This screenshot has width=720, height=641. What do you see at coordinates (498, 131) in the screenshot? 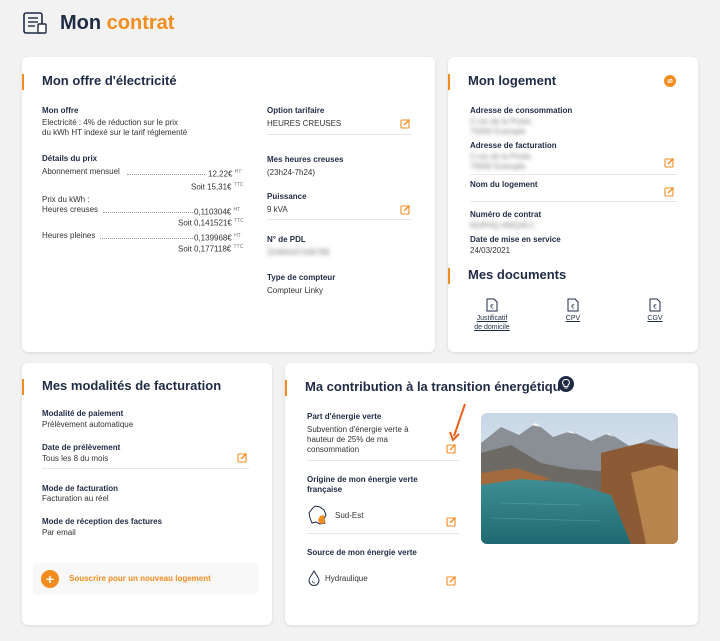
I see `consumption-address-line-2: 75000 Exemple` at bounding box center [498, 131].